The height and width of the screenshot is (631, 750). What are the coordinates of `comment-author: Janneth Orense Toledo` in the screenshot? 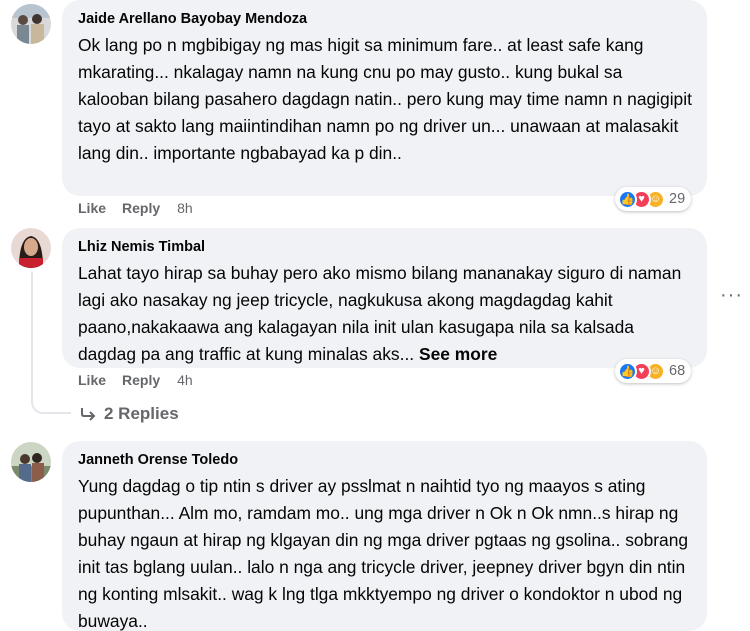 It's located at (385, 460).